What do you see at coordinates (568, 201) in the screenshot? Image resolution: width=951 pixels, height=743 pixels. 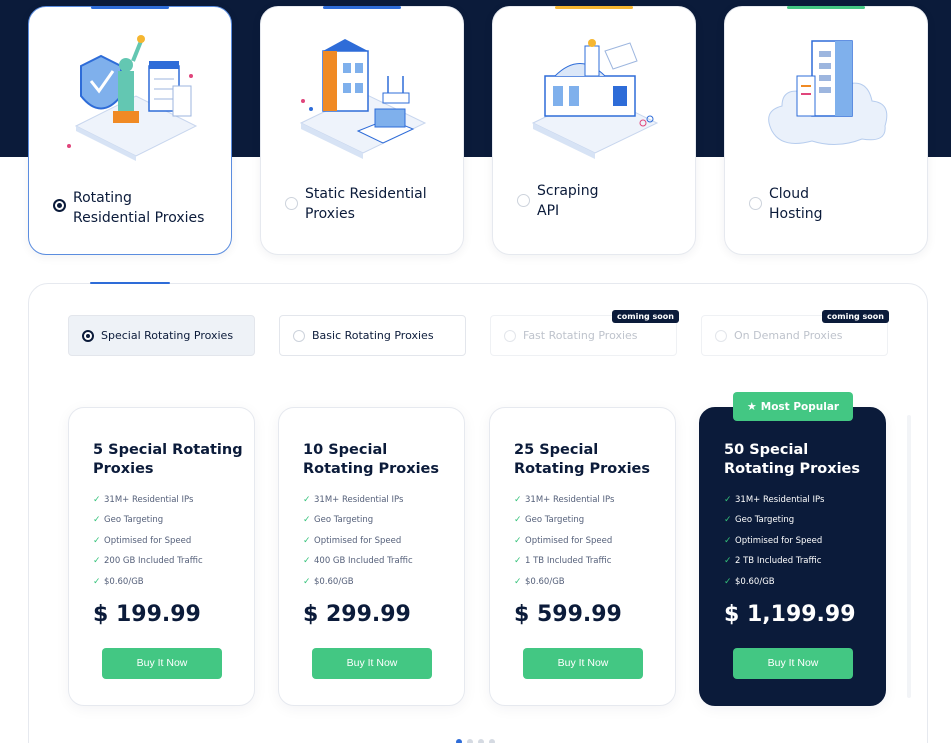 I see `product-label: Scraping API` at bounding box center [568, 201].